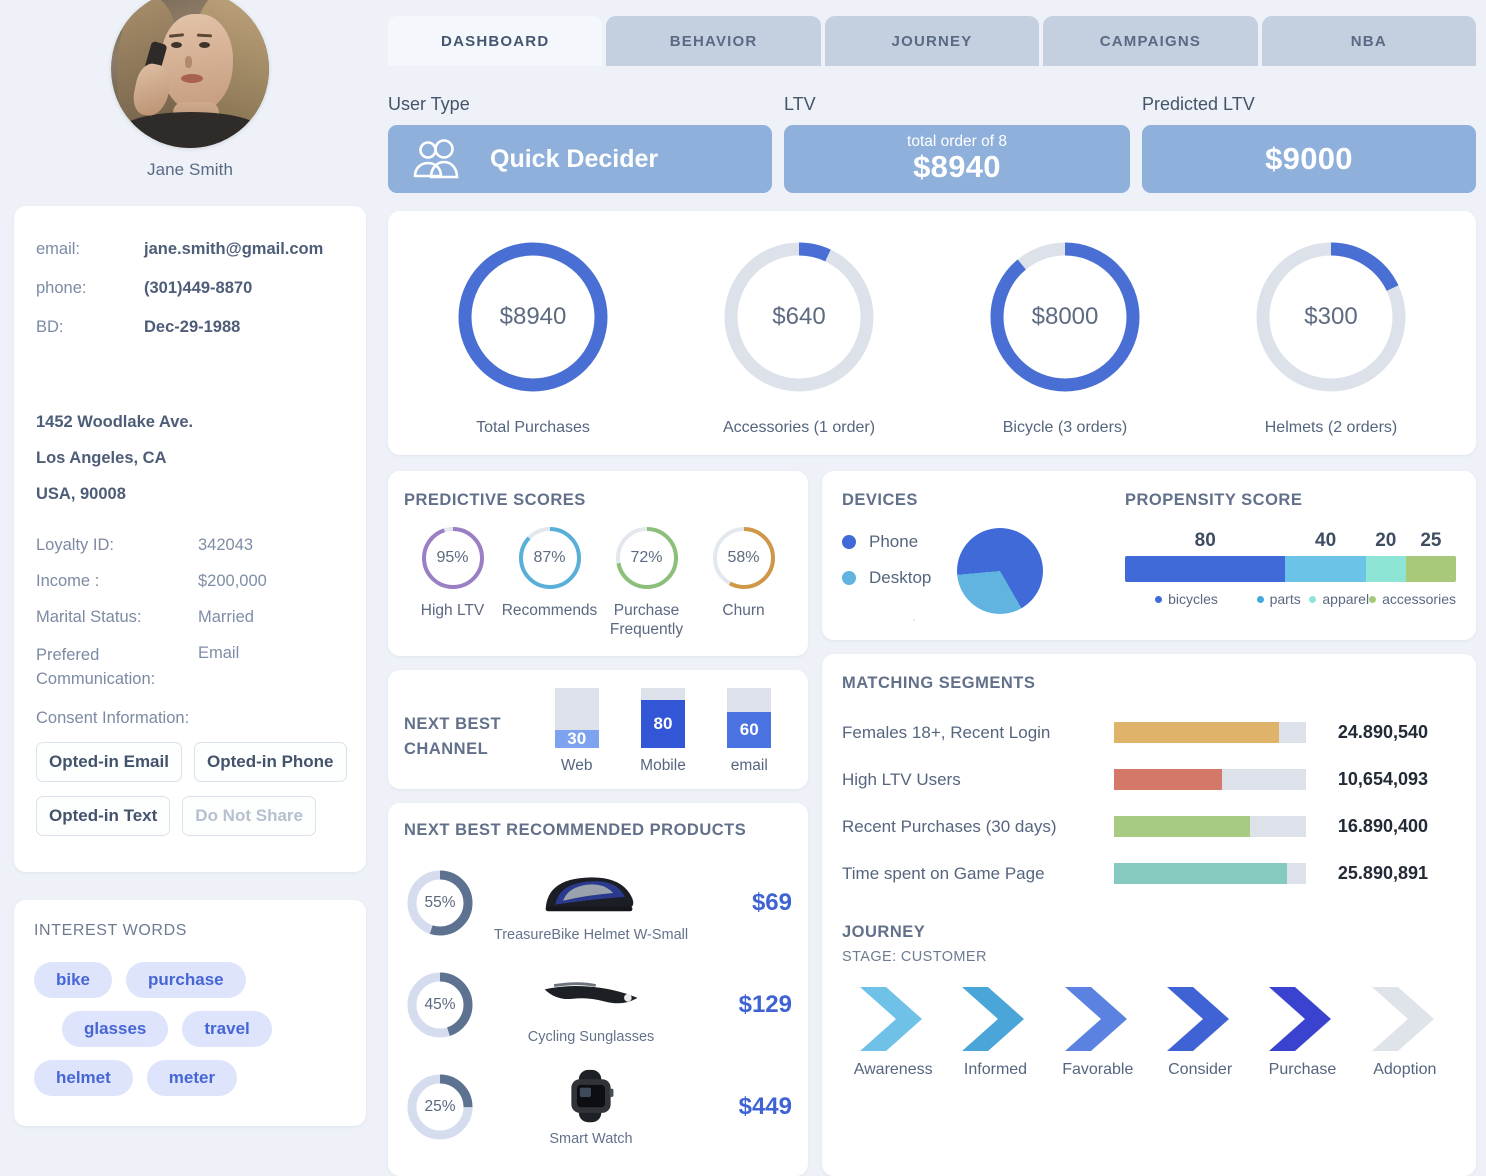 Image resolution: width=1486 pixels, height=1176 pixels. What do you see at coordinates (270, 761) in the screenshot?
I see `consent-chip-opted-in-phone: Opted-in Phone` at bounding box center [270, 761].